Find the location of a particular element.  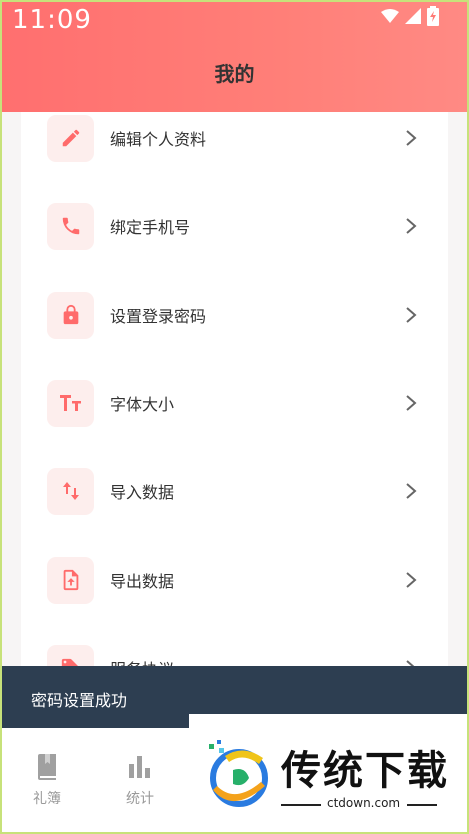

status-bar: 11:09 is located at coordinates (234, 20).